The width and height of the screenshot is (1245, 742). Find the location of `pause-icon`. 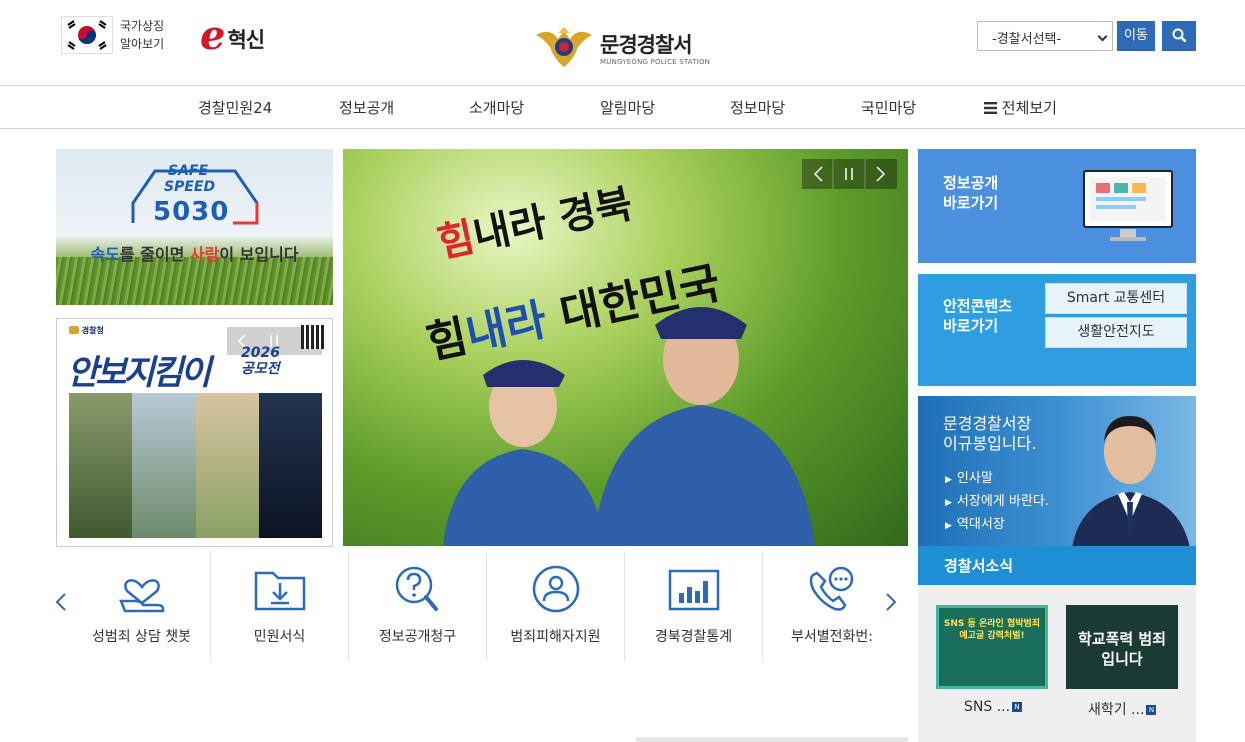

pause-icon is located at coordinates (849, 174).